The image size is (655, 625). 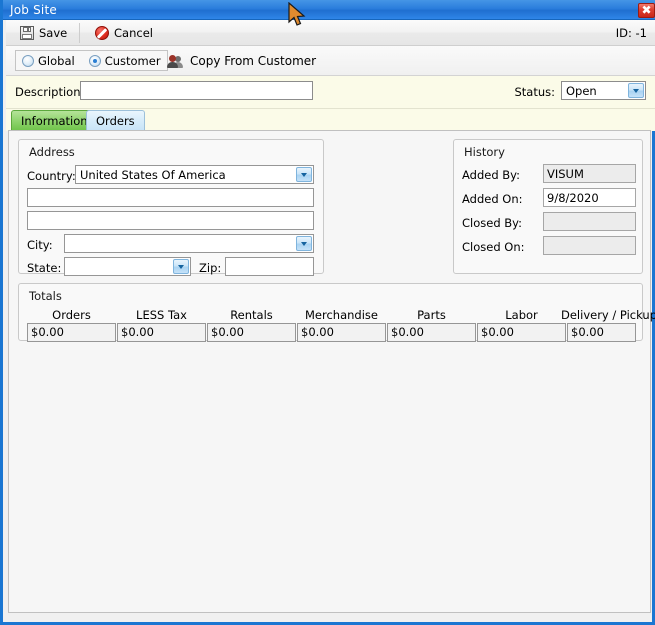 I want to click on closed-by-label: Closed By:, so click(x=492, y=223).